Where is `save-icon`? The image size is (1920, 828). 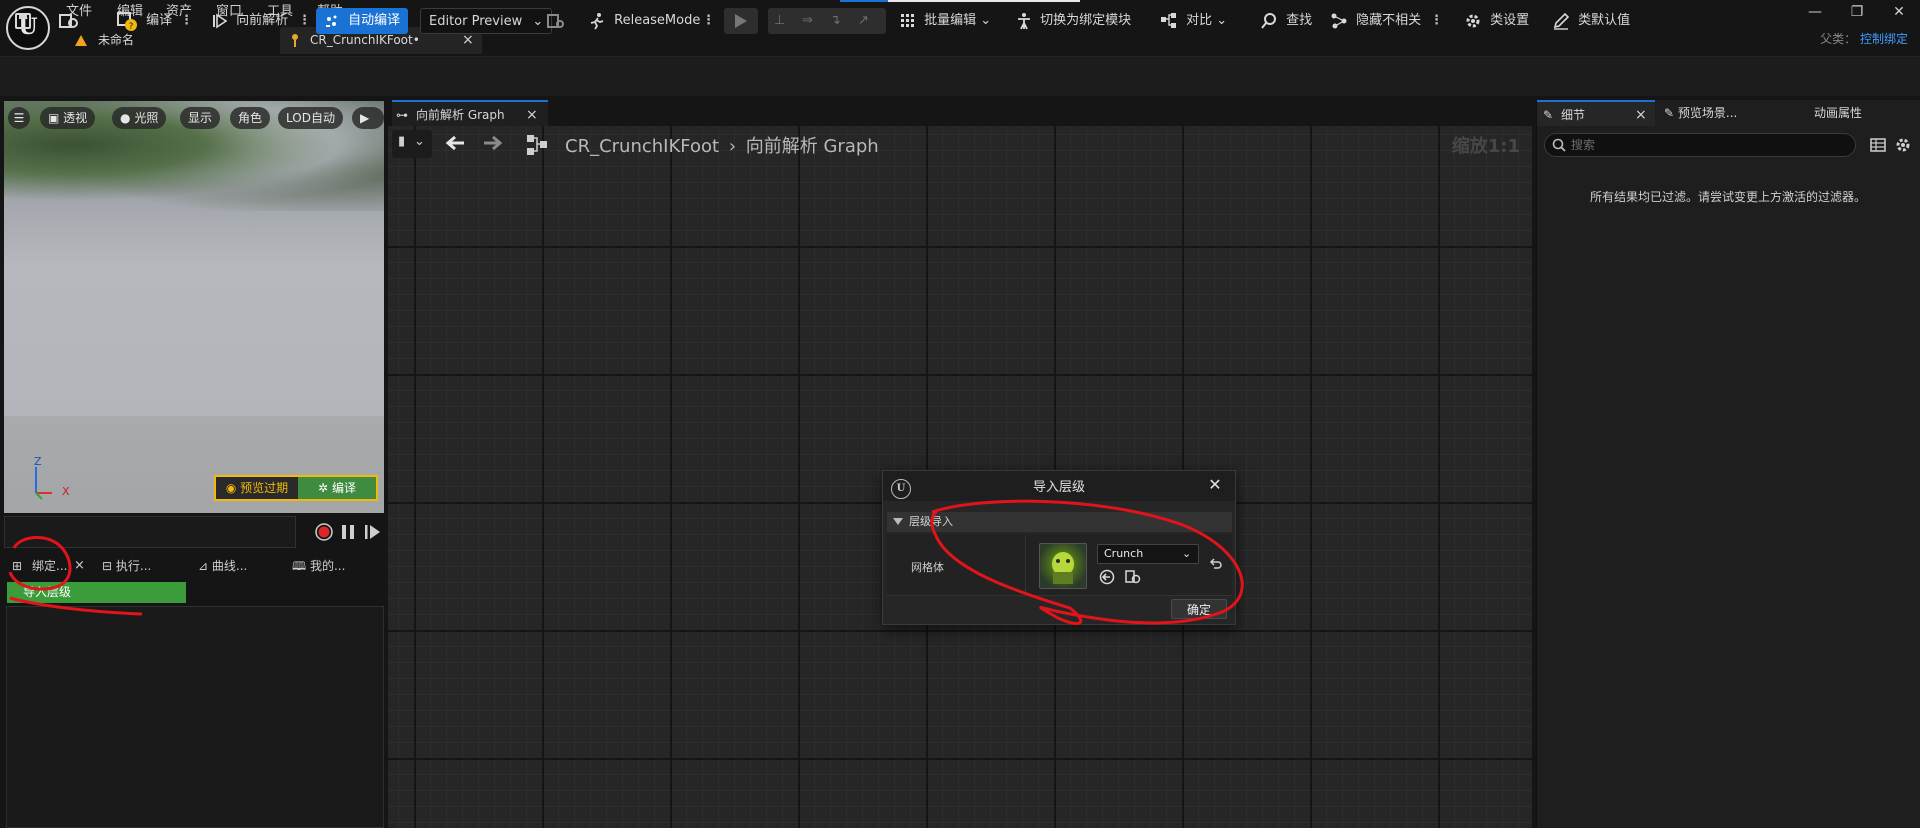 save-icon is located at coordinates (25, 21).